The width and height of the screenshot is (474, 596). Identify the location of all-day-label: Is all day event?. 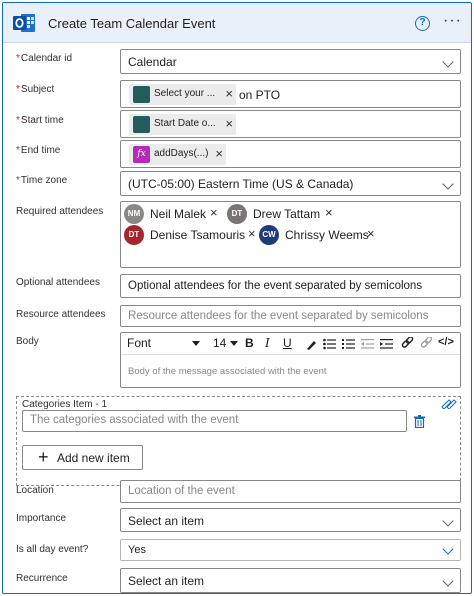
(52, 549).